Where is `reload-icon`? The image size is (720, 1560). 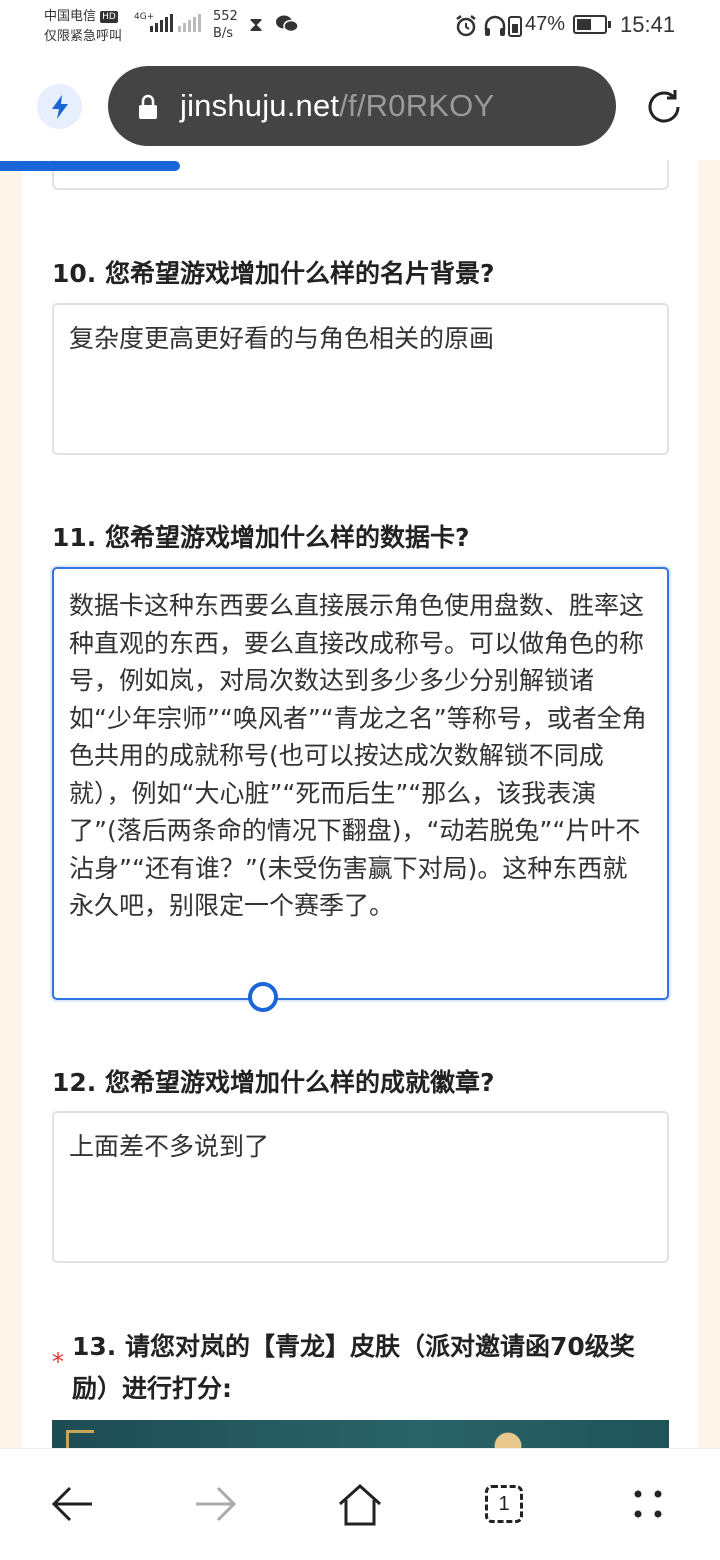
reload-icon is located at coordinates (664, 106).